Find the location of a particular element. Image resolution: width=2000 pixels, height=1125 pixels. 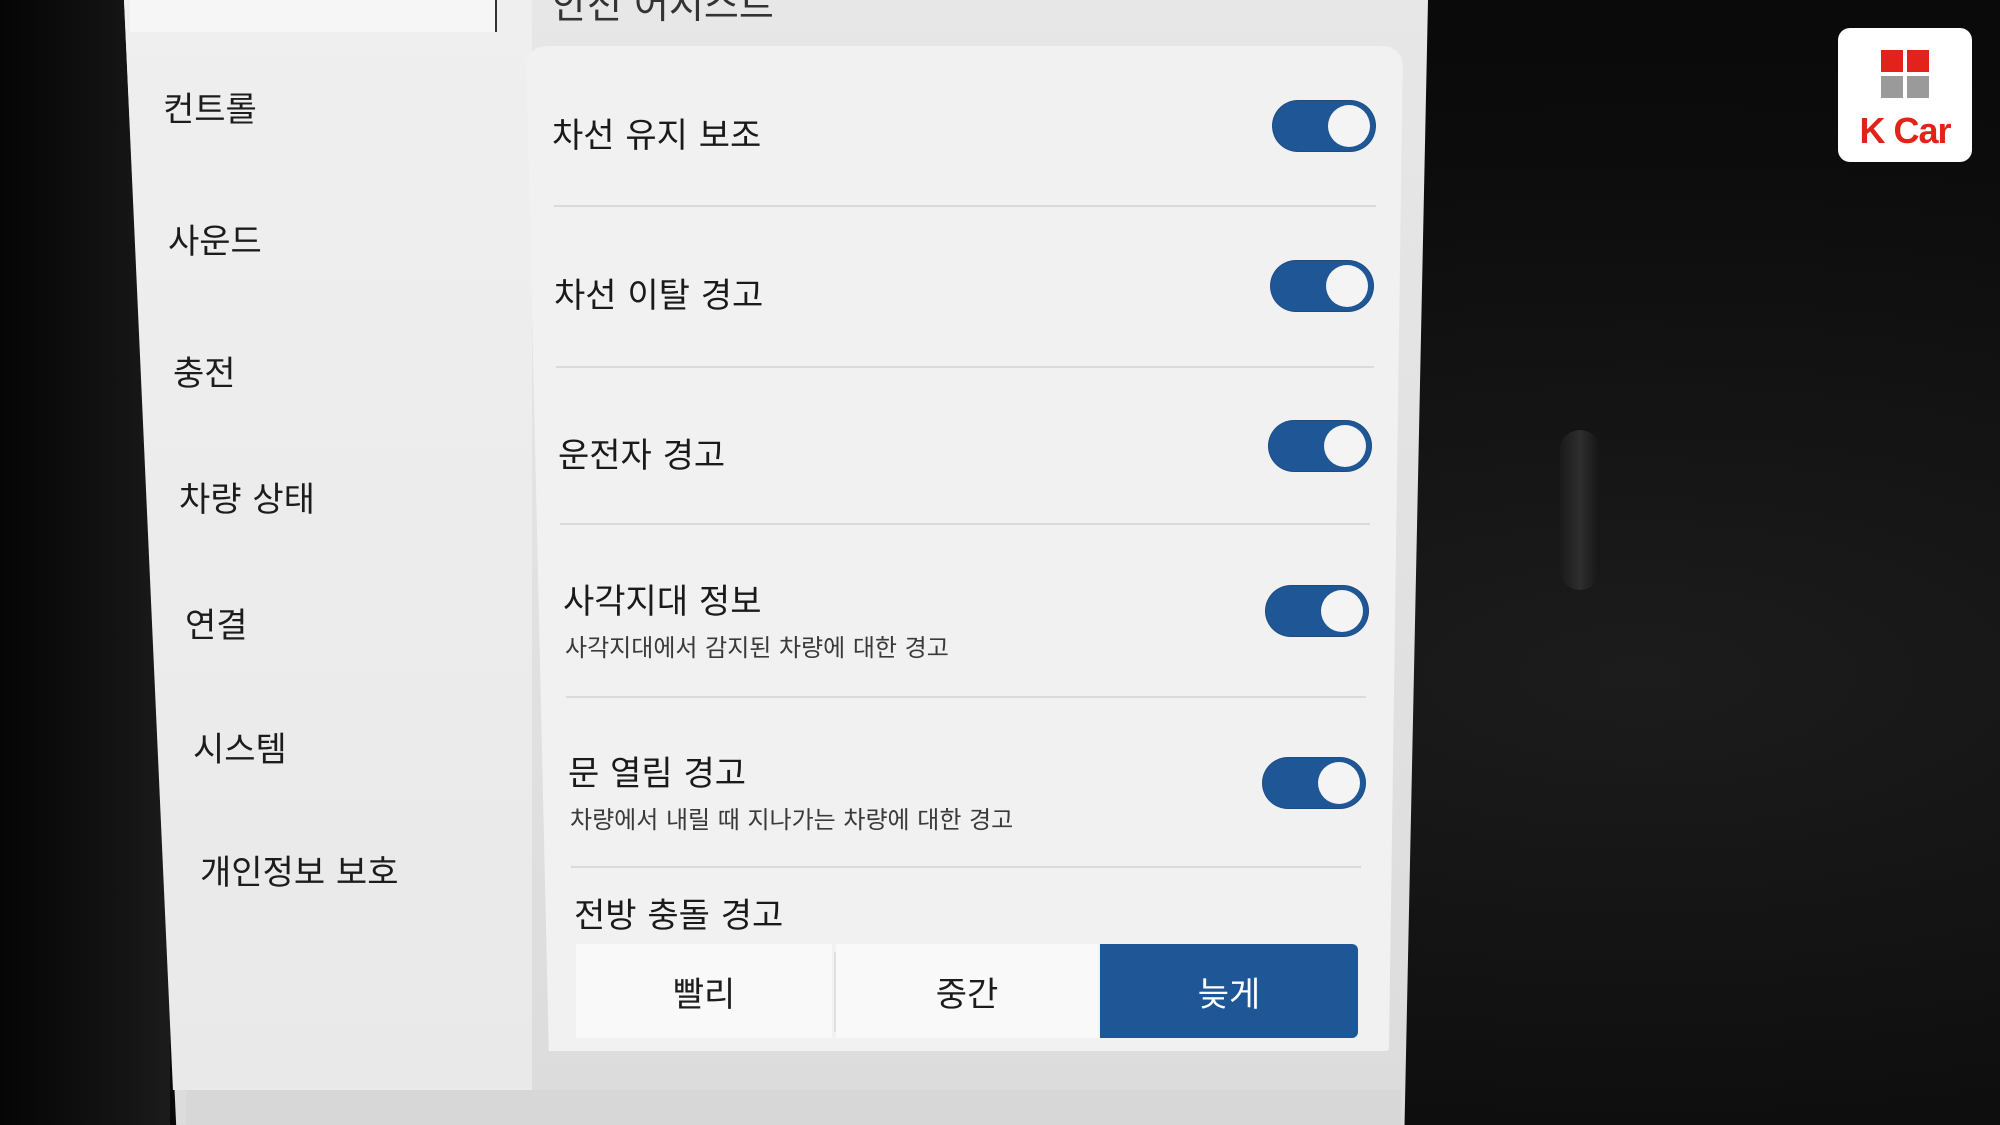

sidebar-item-vehicle-status: 차량 상태 is located at coordinates (247, 496).